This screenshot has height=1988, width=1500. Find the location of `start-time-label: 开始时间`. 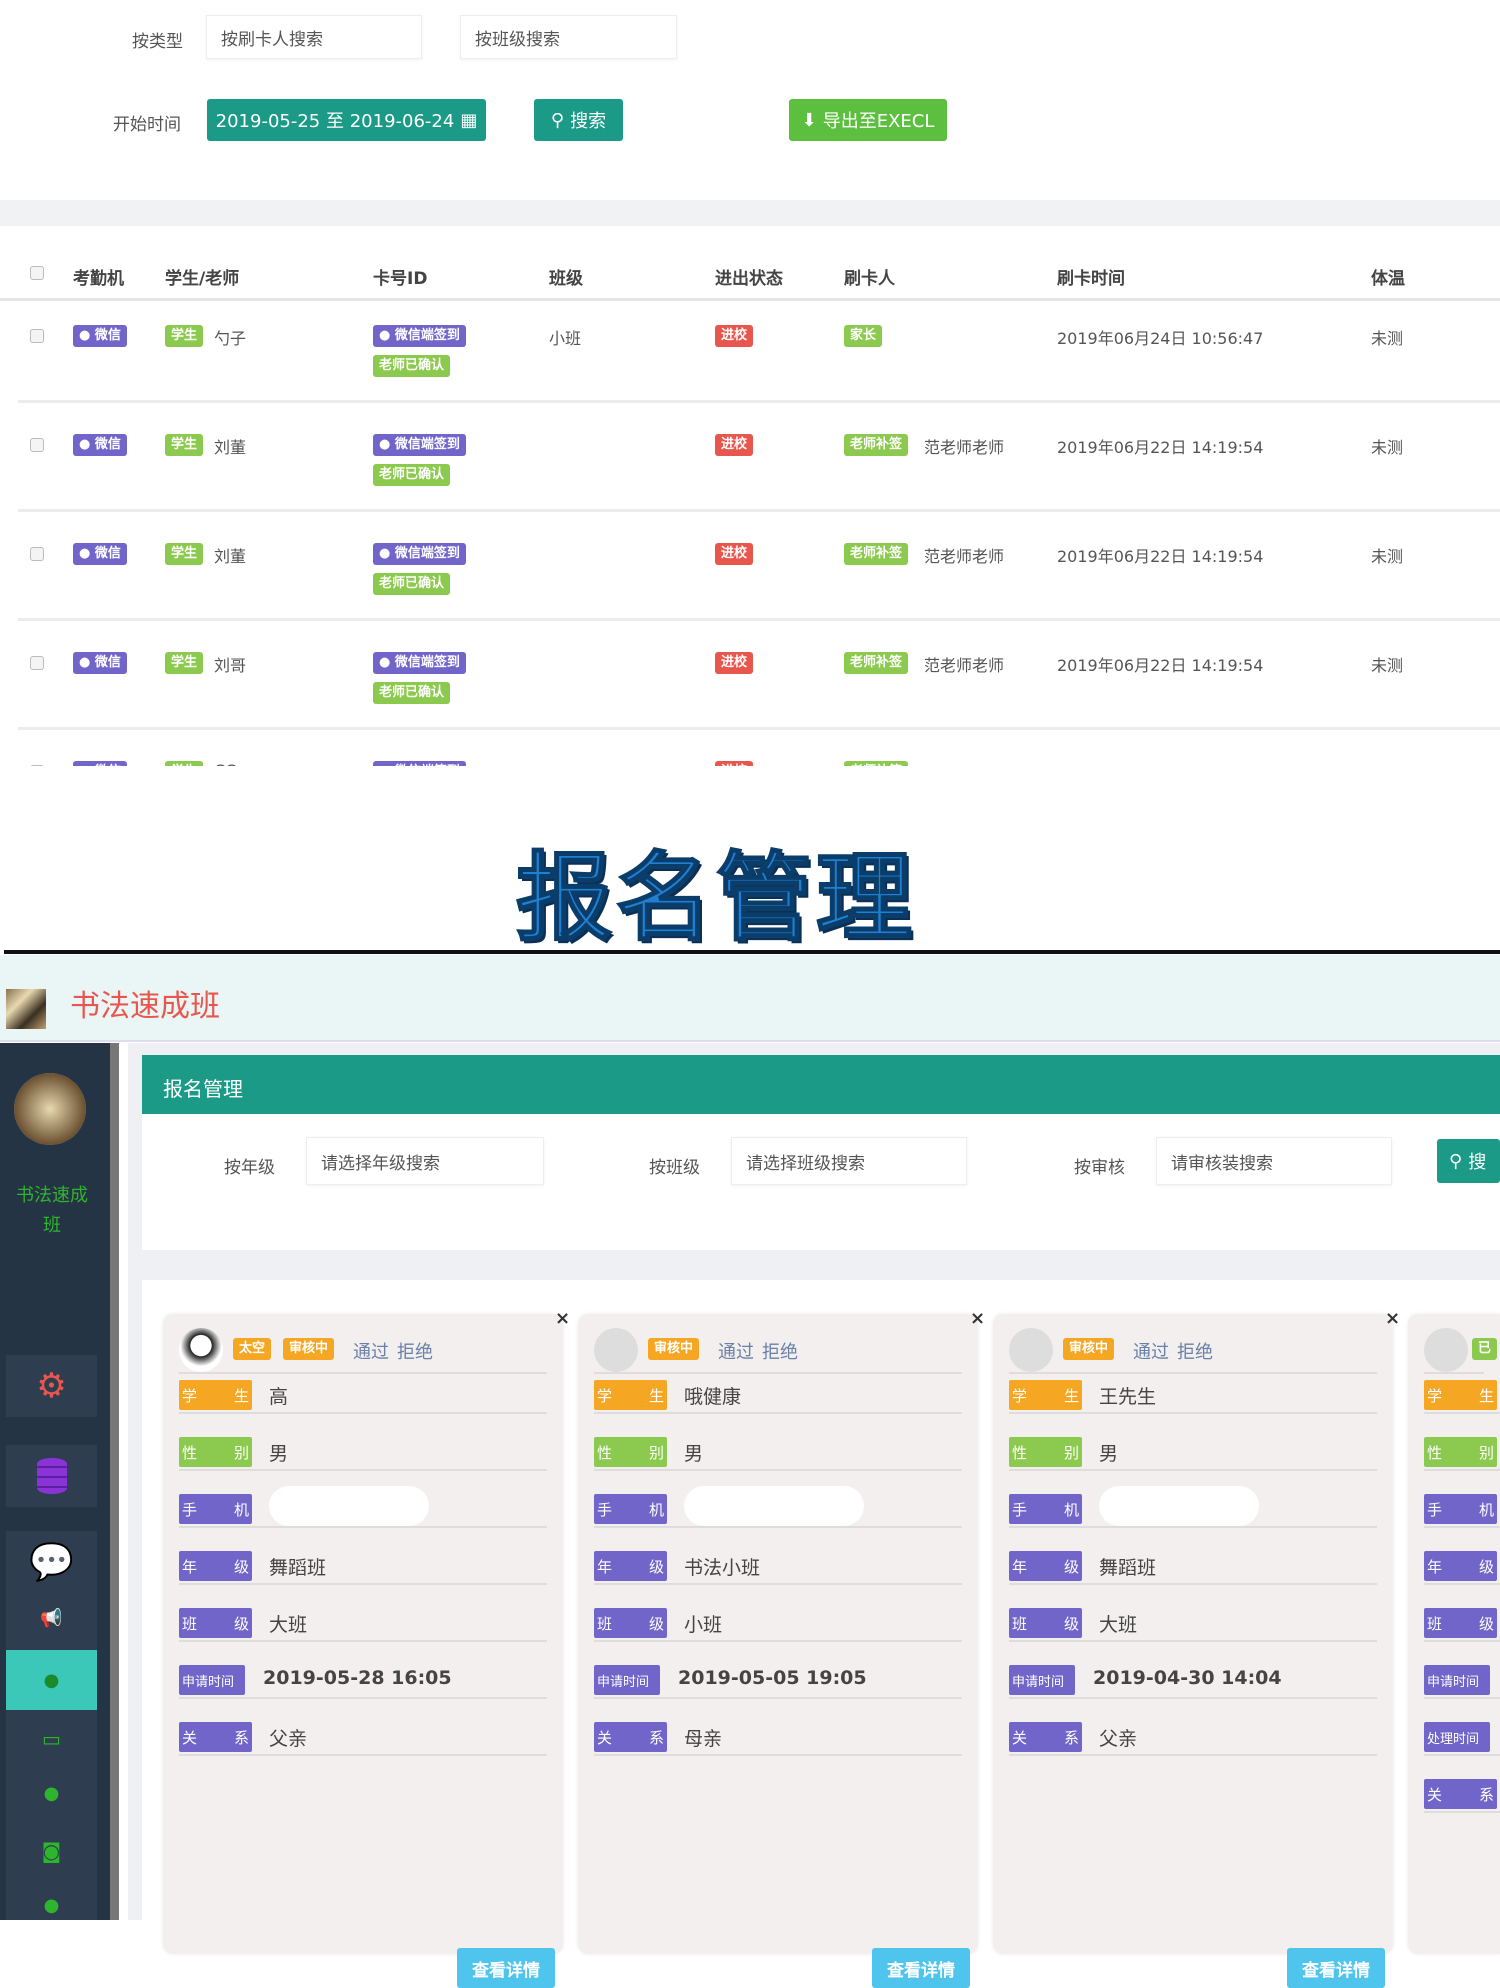

start-time-label: 开始时间 is located at coordinates (147, 125).